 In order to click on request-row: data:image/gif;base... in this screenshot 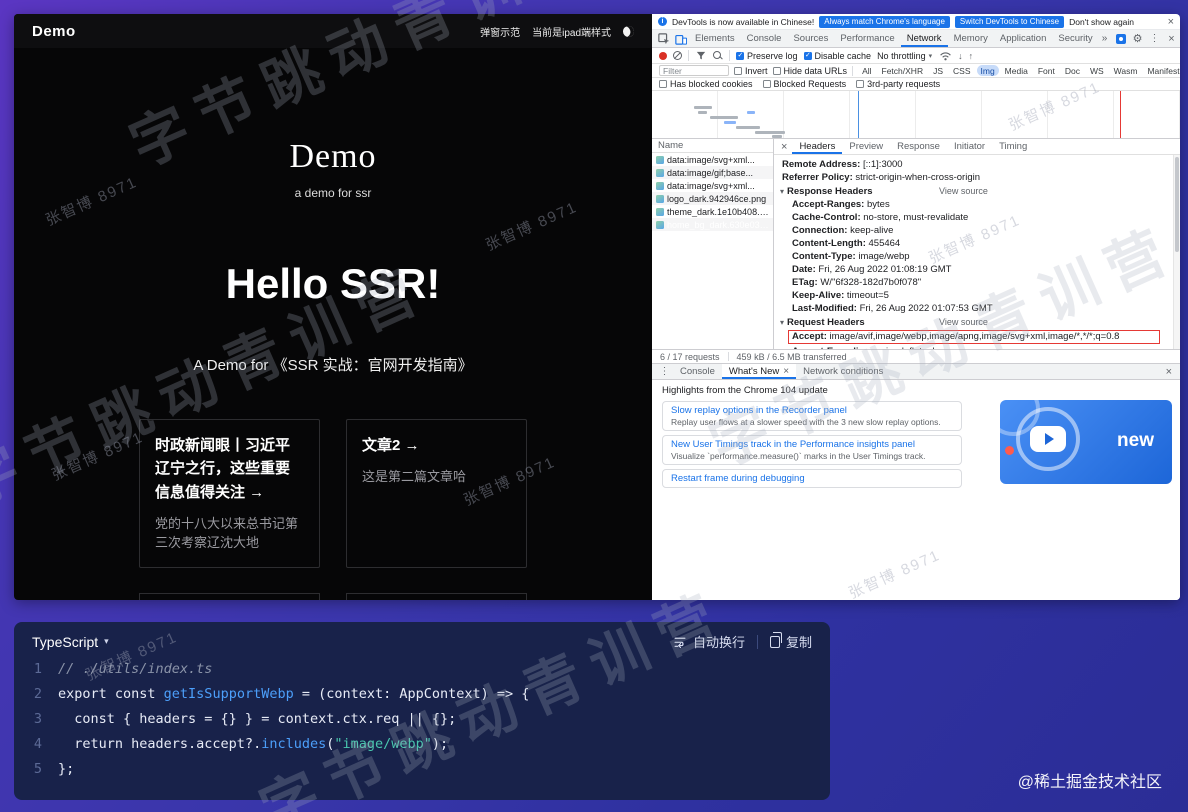, I will do `click(712, 172)`.